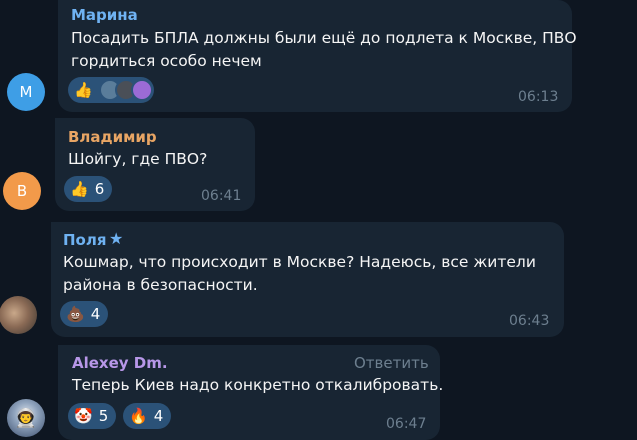 Image resolution: width=637 pixels, height=440 pixels. I want to click on author-name: Владимир, so click(112, 137).